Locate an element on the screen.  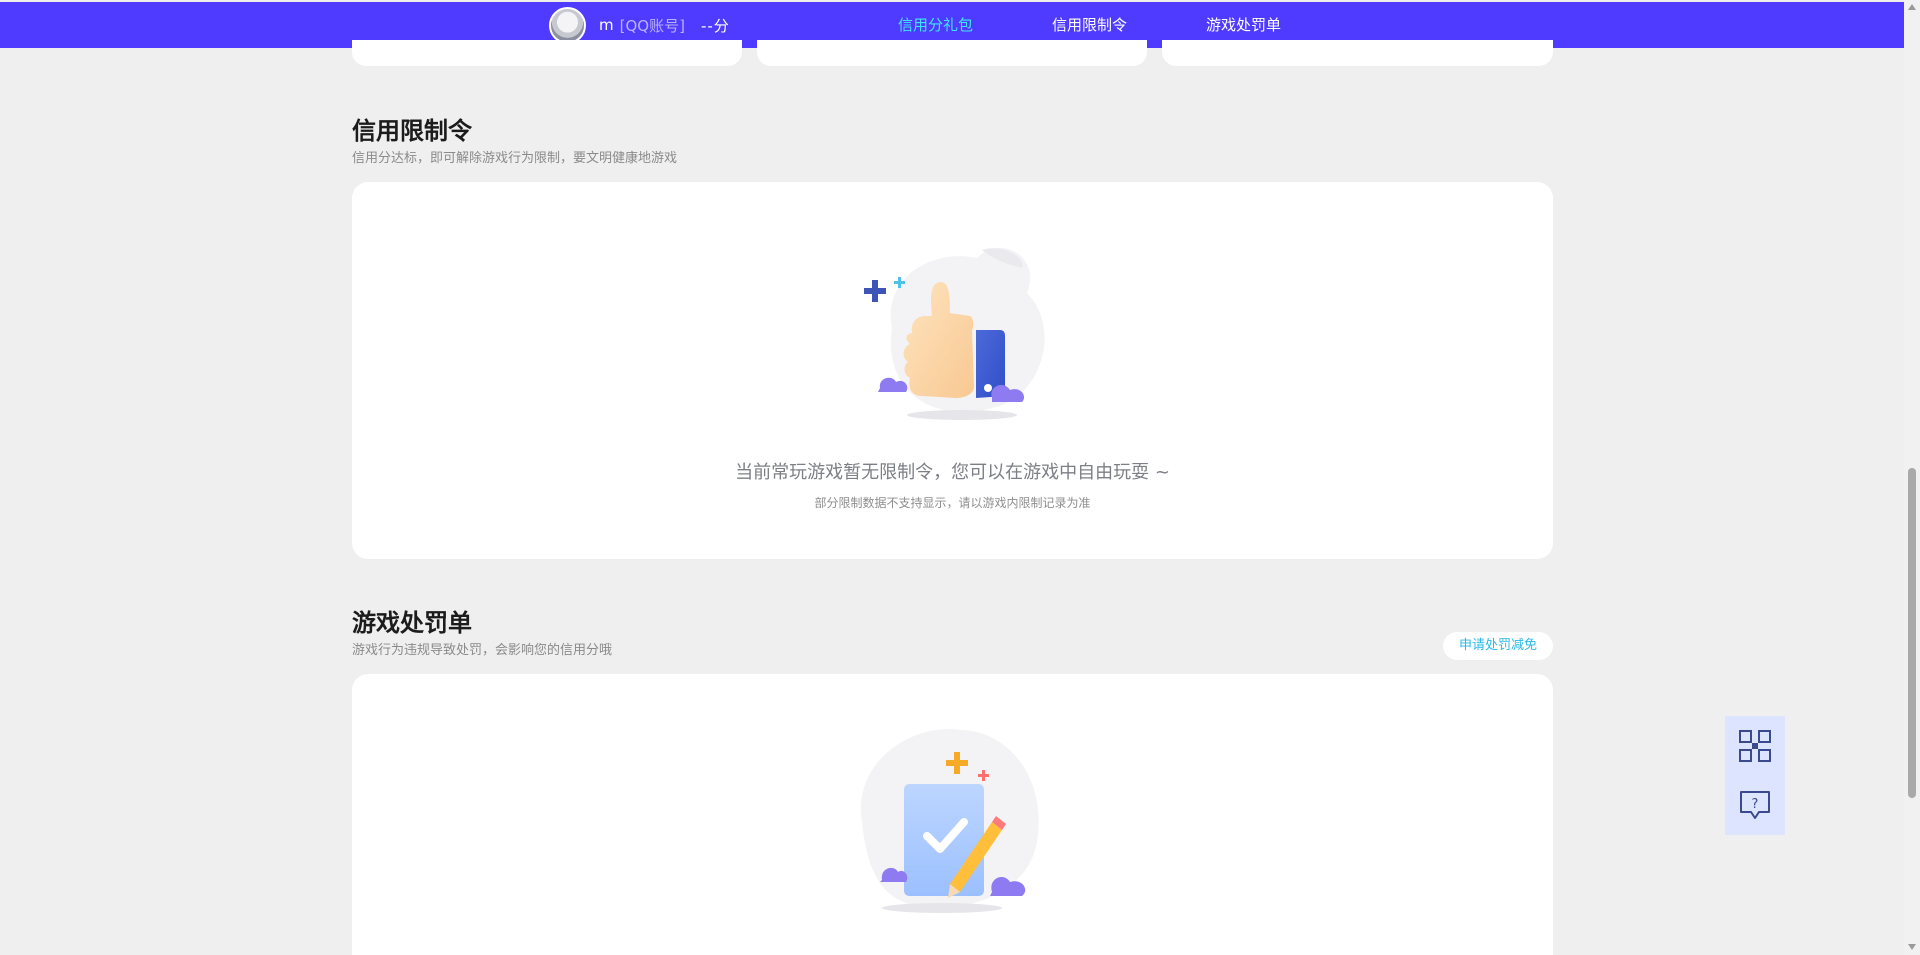
help-chat-icon: ? is located at coordinates (1755, 805).